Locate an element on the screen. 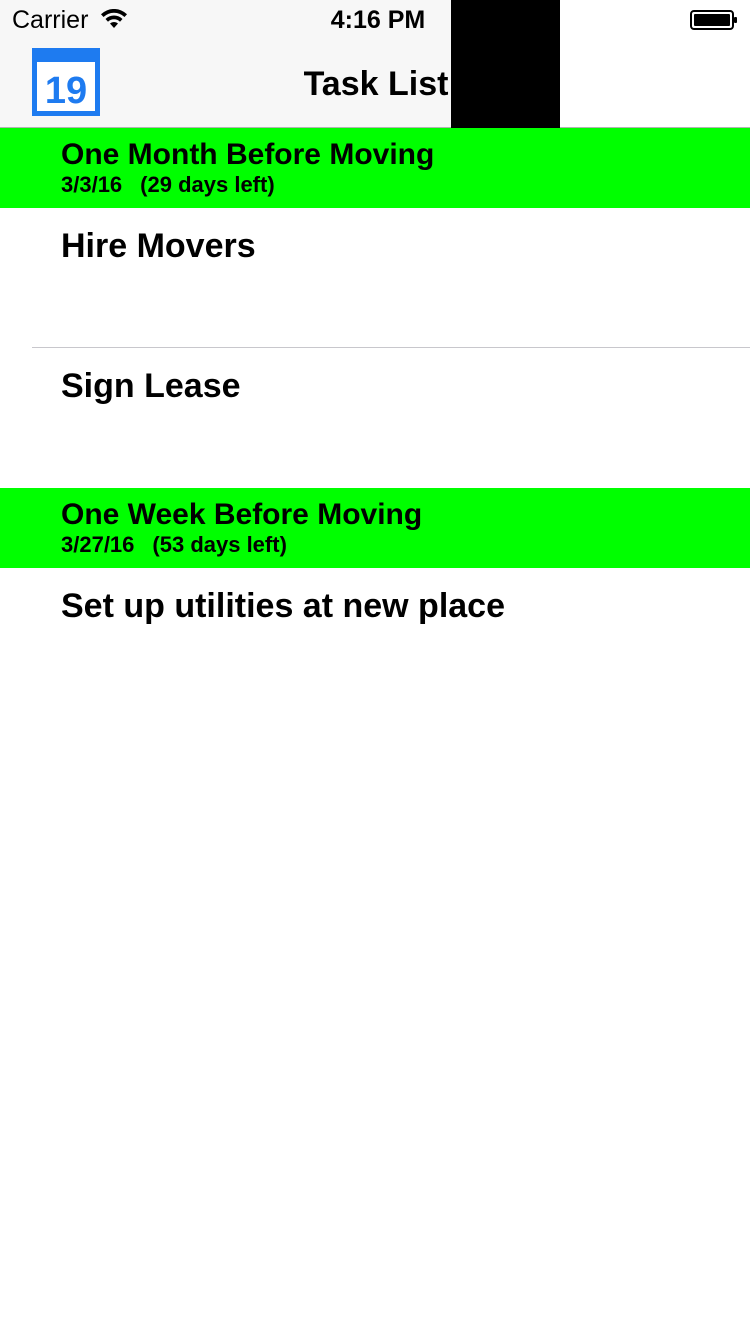  section-days-left: (53 days left) is located at coordinates (219, 544).